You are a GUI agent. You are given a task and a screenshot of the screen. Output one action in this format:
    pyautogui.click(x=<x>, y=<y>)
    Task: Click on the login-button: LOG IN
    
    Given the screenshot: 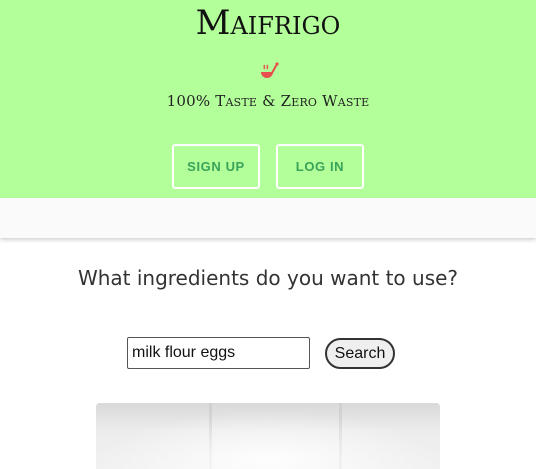 What is the action you would take?
    pyautogui.click(x=320, y=166)
    